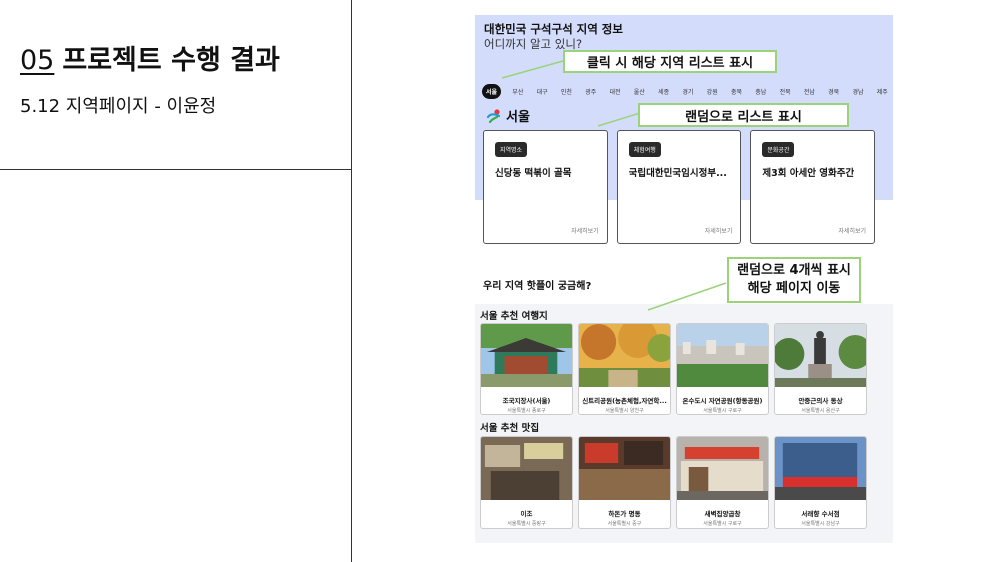 The height and width of the screenshot is (562, 1000). I want to click on tour-card: 조국지장사(서울) 서울특별시 종로구, so click(526, 369).